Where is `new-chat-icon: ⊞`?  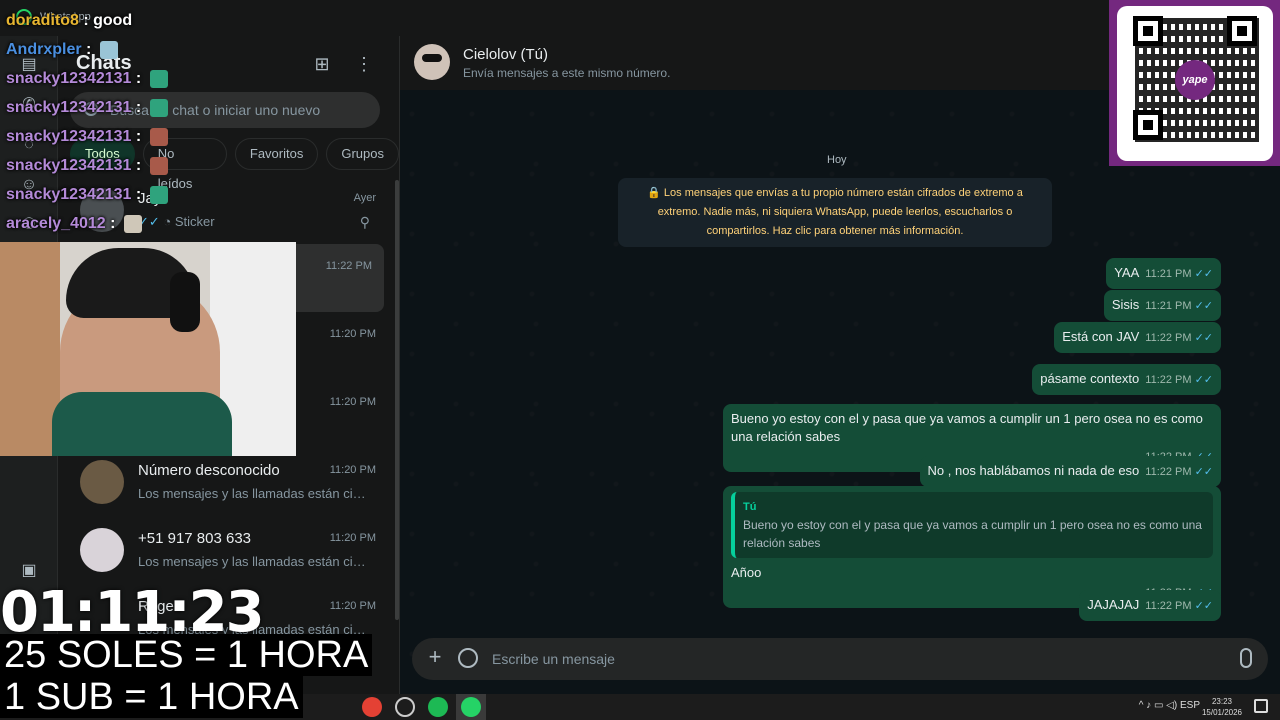 new-chat-icon: ⊞ is located at coordinates (322, 64).